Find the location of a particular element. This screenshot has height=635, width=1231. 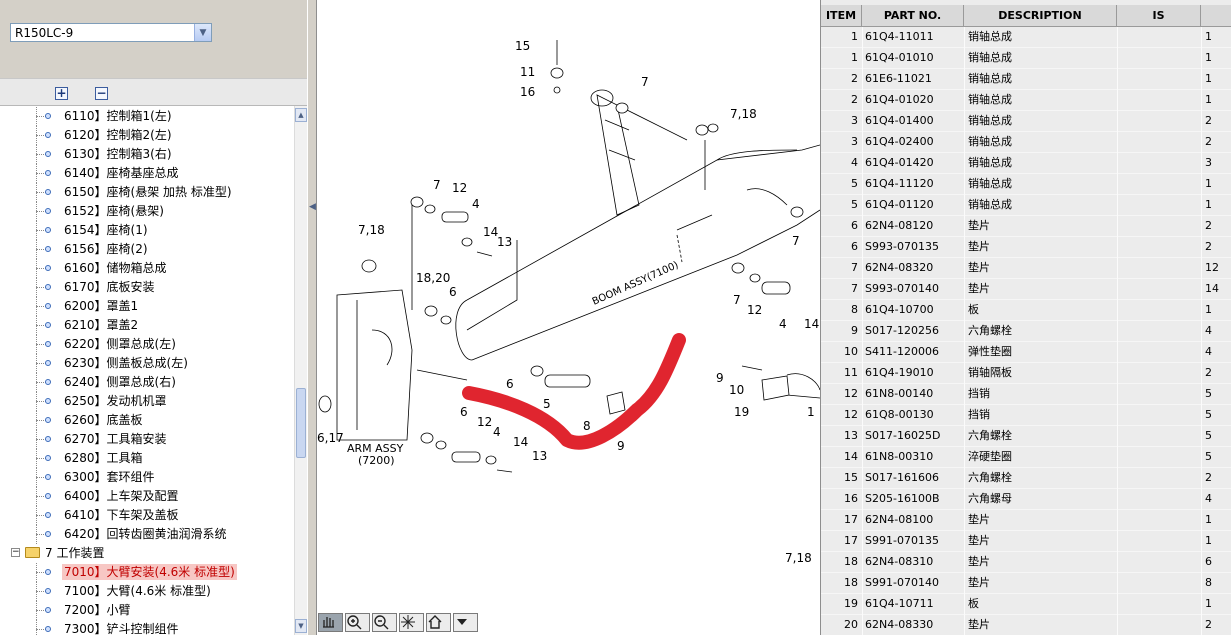

col-header-item: ITEM is located at coordinates (841, 16).